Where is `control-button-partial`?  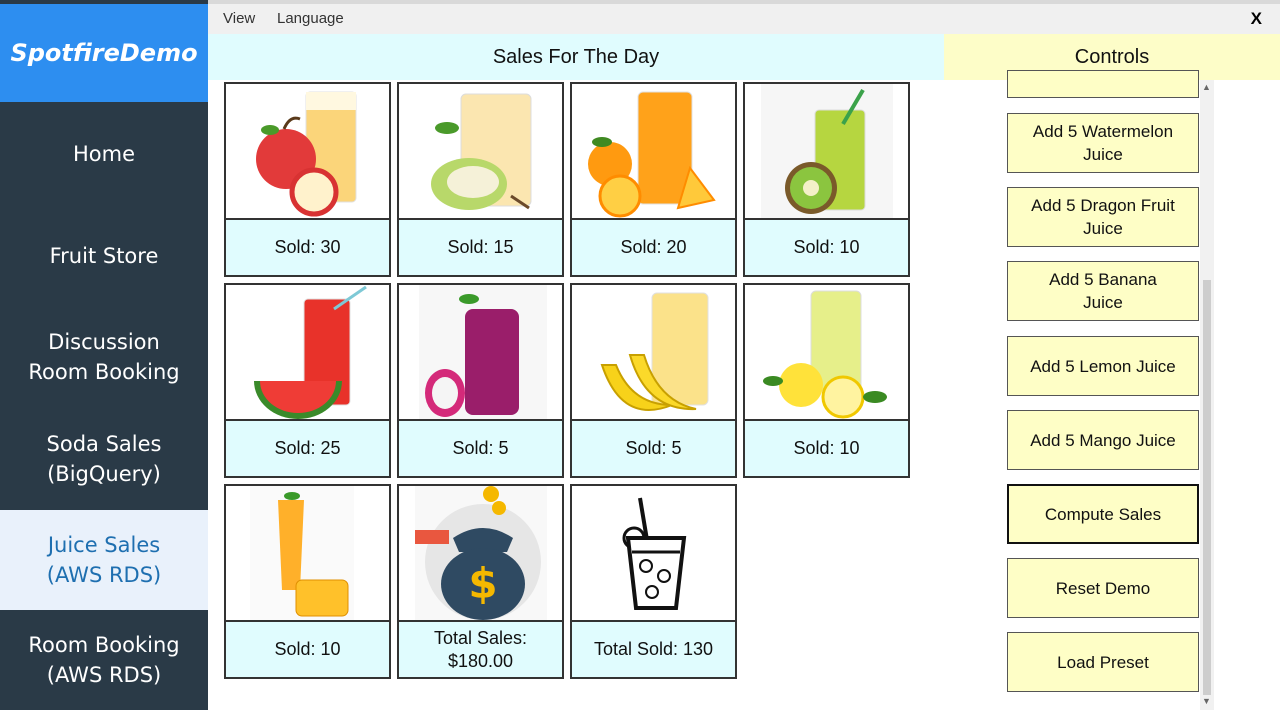 control-button-partial is located at coordinates (1103, 84).